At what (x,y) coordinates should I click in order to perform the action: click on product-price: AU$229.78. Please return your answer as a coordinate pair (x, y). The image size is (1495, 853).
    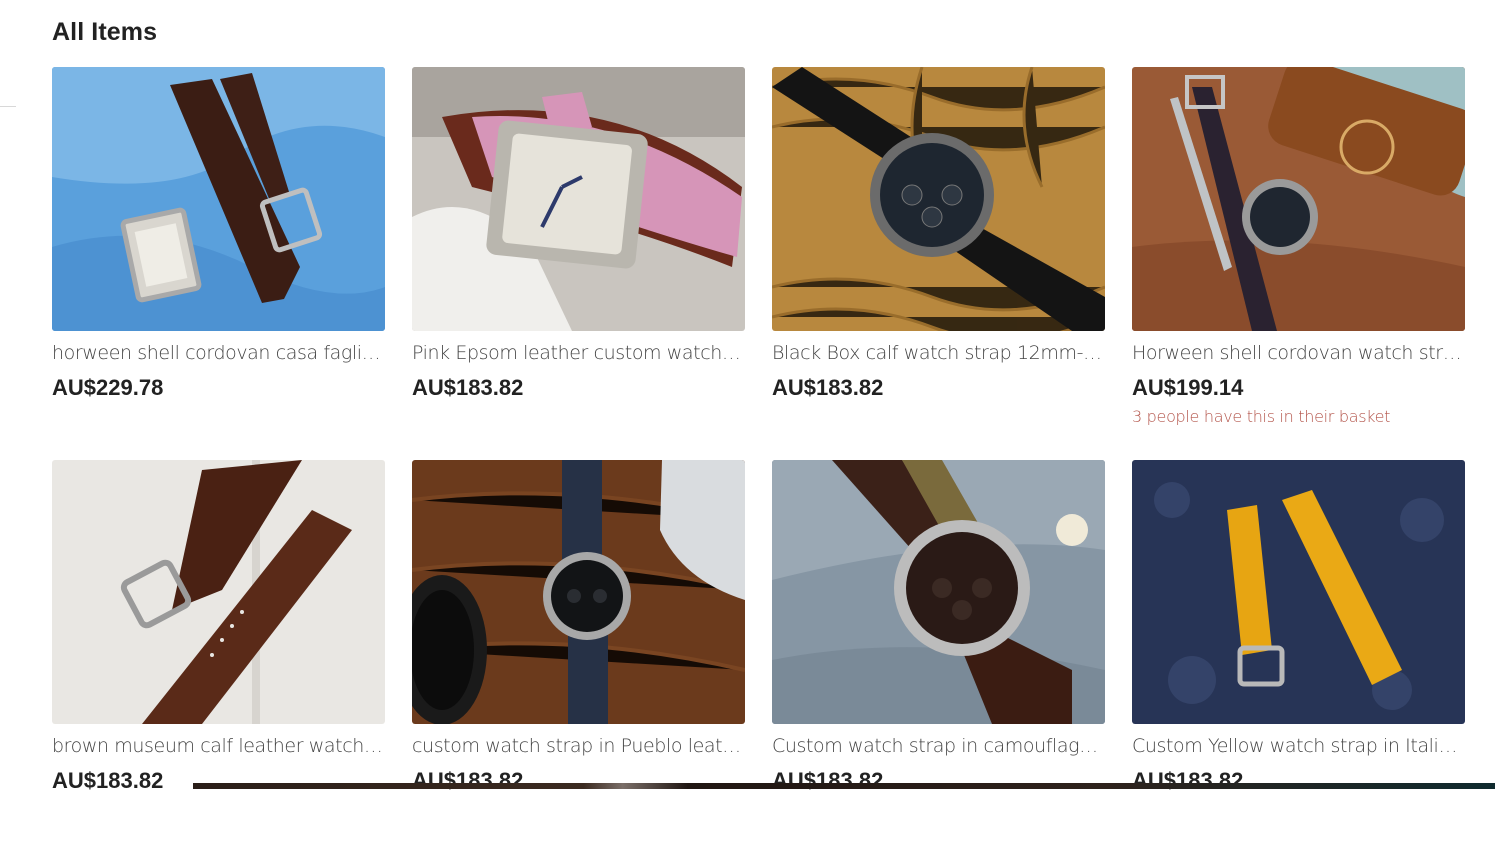
    Looking at the image, I should click on (108, 387).